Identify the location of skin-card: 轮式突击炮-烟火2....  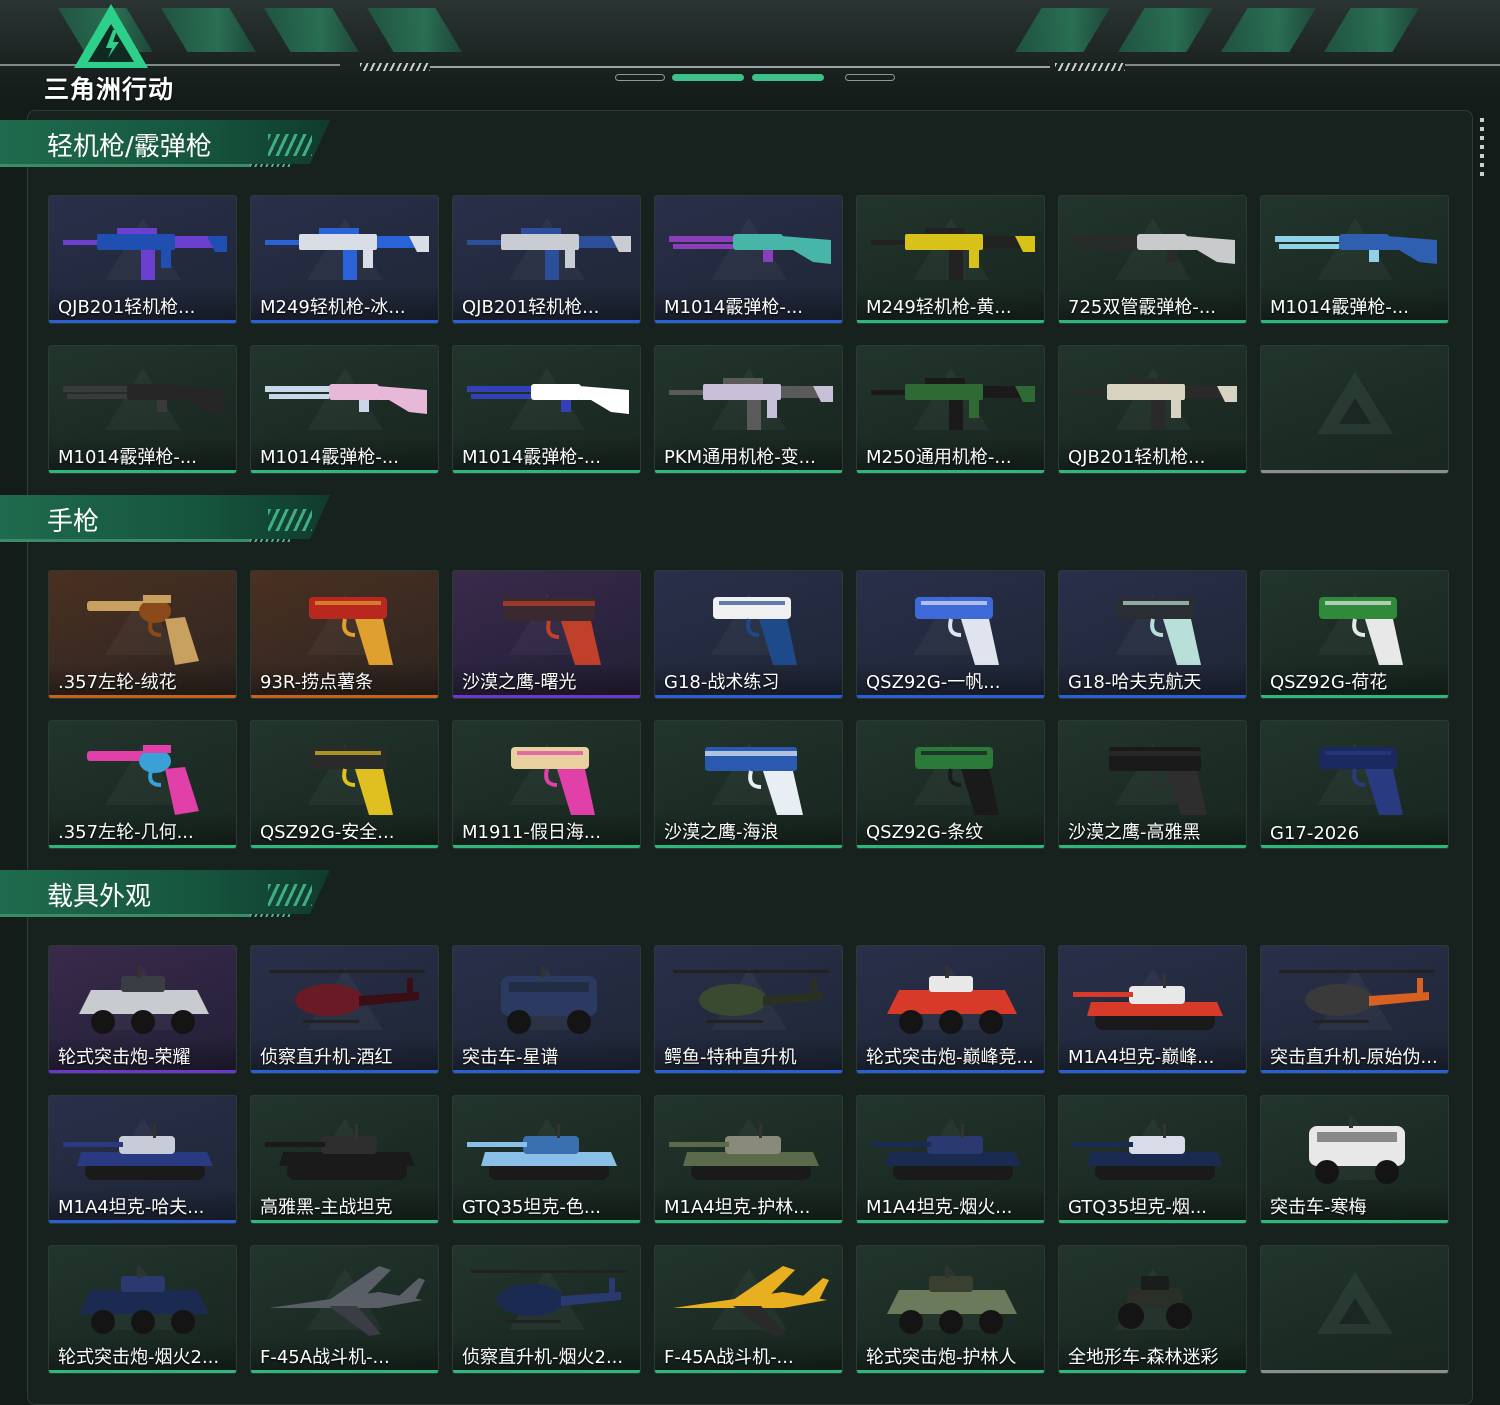
(142, 1309).